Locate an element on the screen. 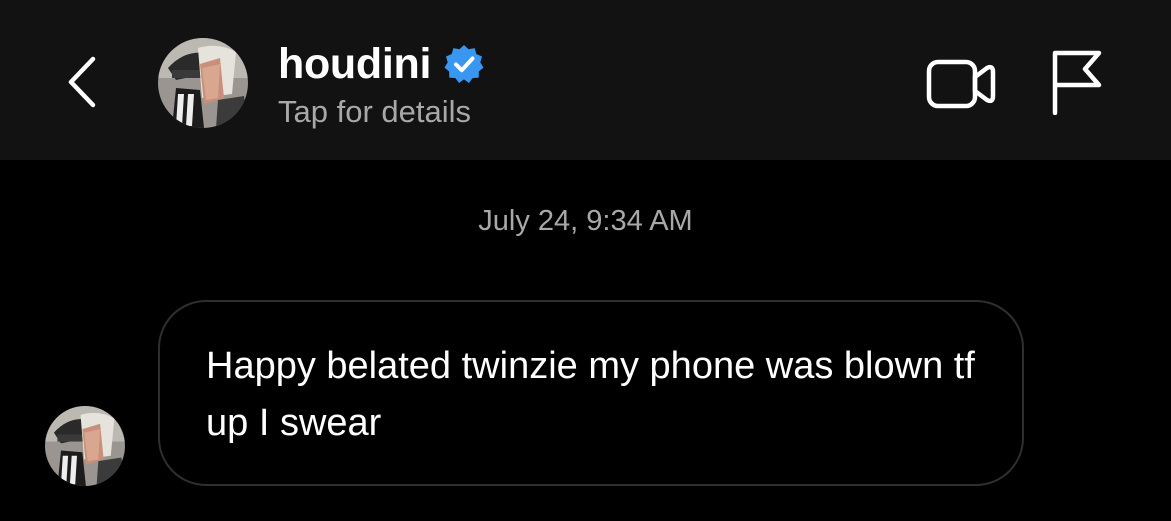  back-button is located at coordinates (82, 82).